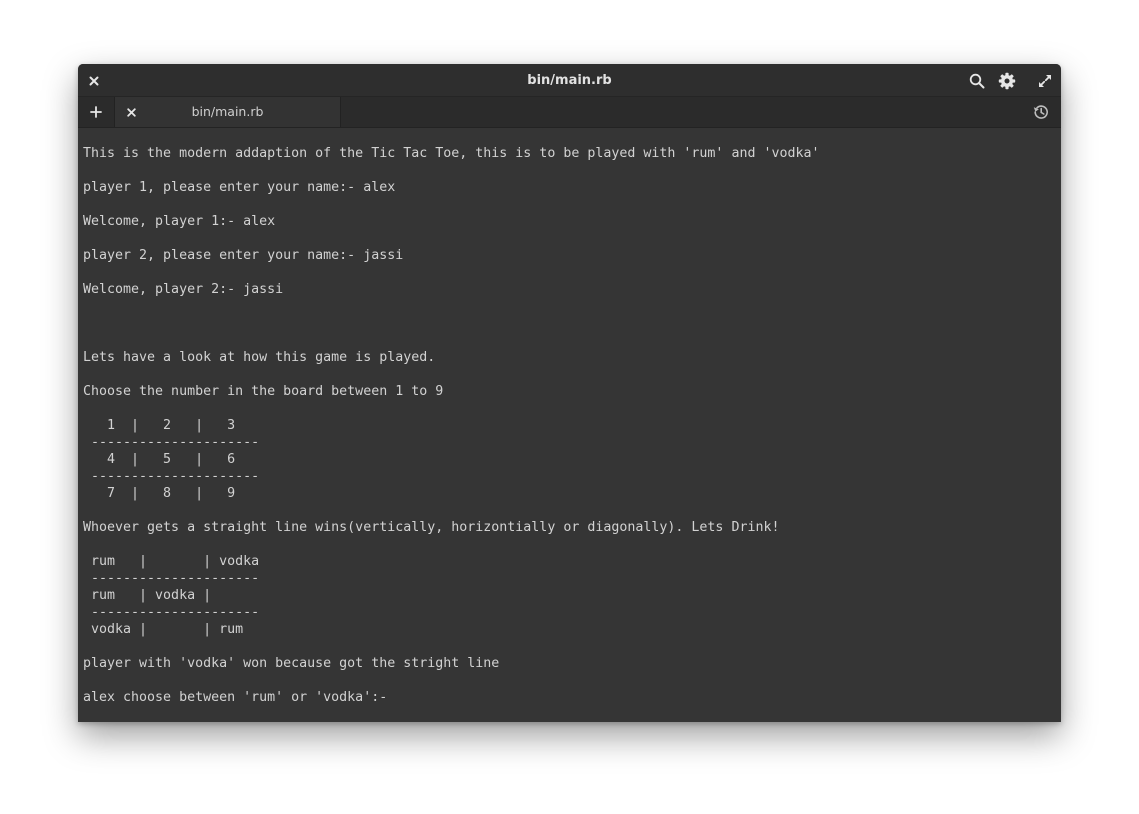 This screenshot has height=814, width=1139. I want to click on terminal-line: 7 | 8 | 9, so click(159, 493).